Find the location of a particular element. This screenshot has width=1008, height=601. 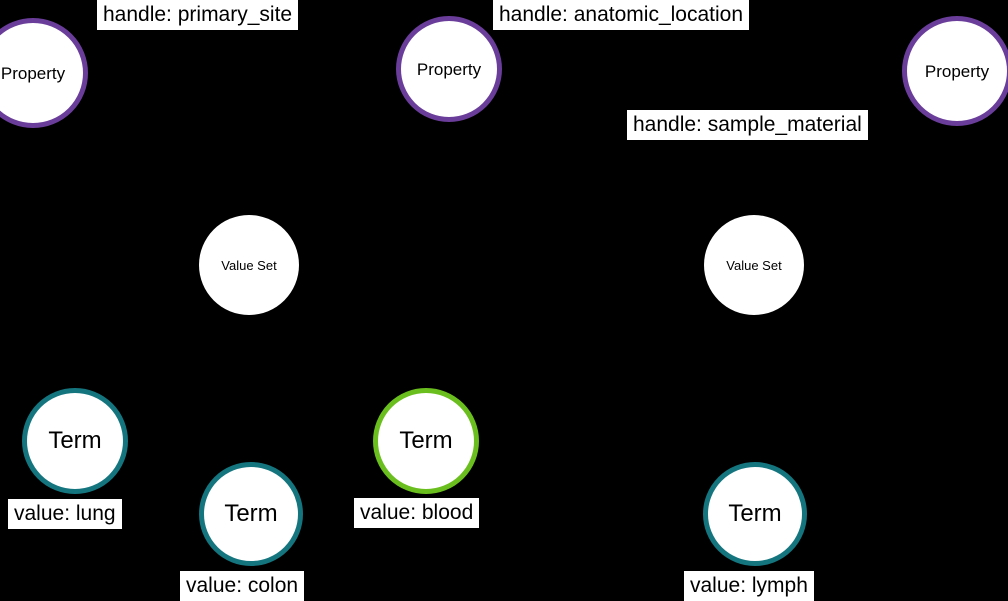

node-property-primary-site: Property is located at coordinates (44, 73).